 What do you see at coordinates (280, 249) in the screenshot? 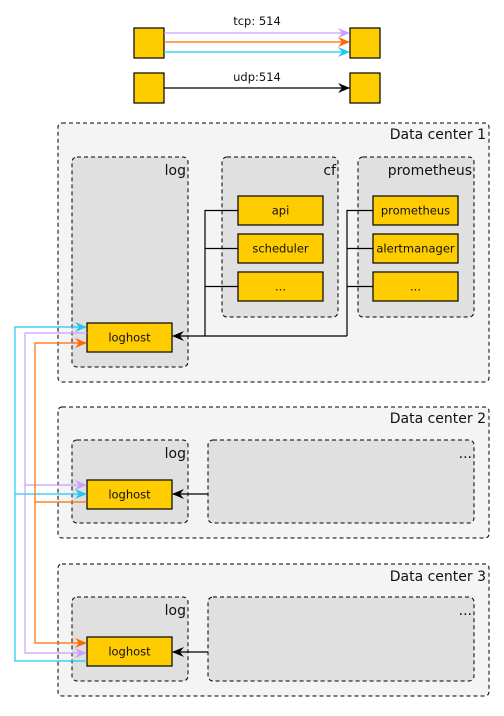
I see `node-label: scheduler` at bounding box center [280, 249].